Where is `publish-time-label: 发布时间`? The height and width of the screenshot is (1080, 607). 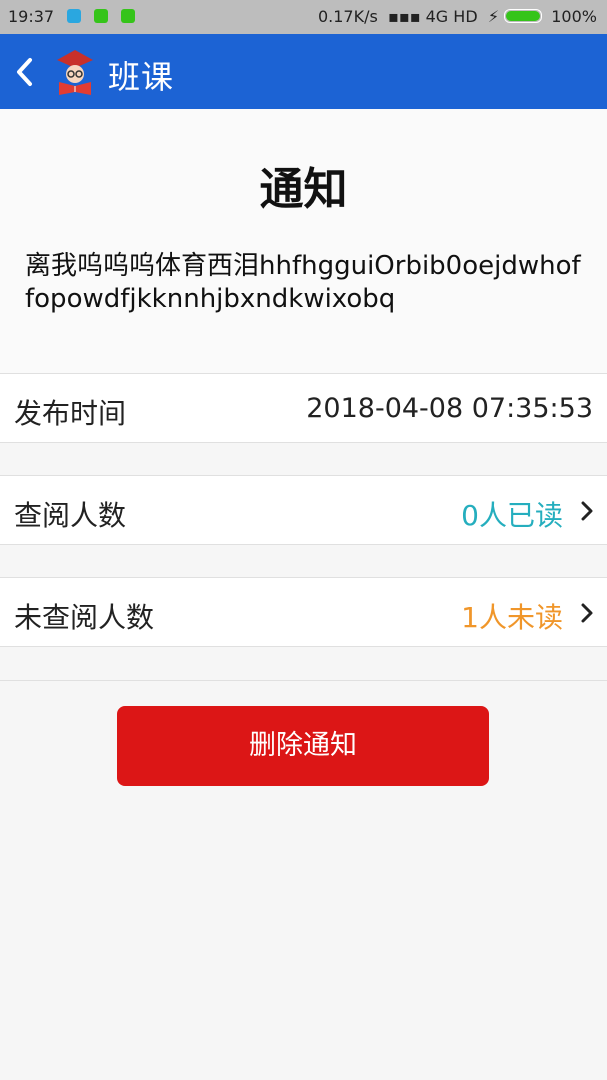 publish-time-label: 发布时间 is located at coordinates (70, 413).